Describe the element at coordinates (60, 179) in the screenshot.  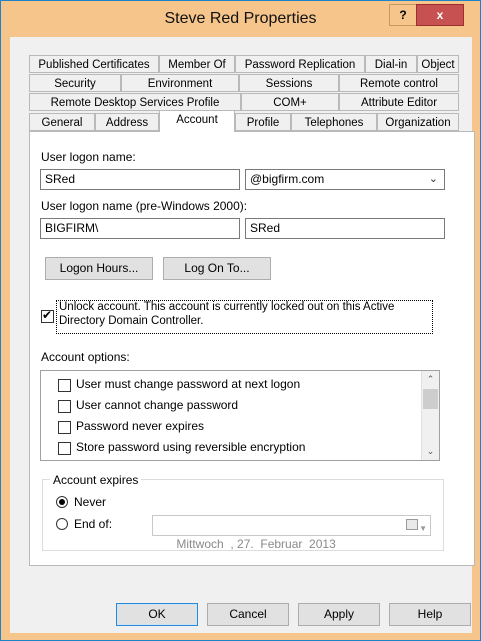
I see `logon-name-value: SRed` at that location.